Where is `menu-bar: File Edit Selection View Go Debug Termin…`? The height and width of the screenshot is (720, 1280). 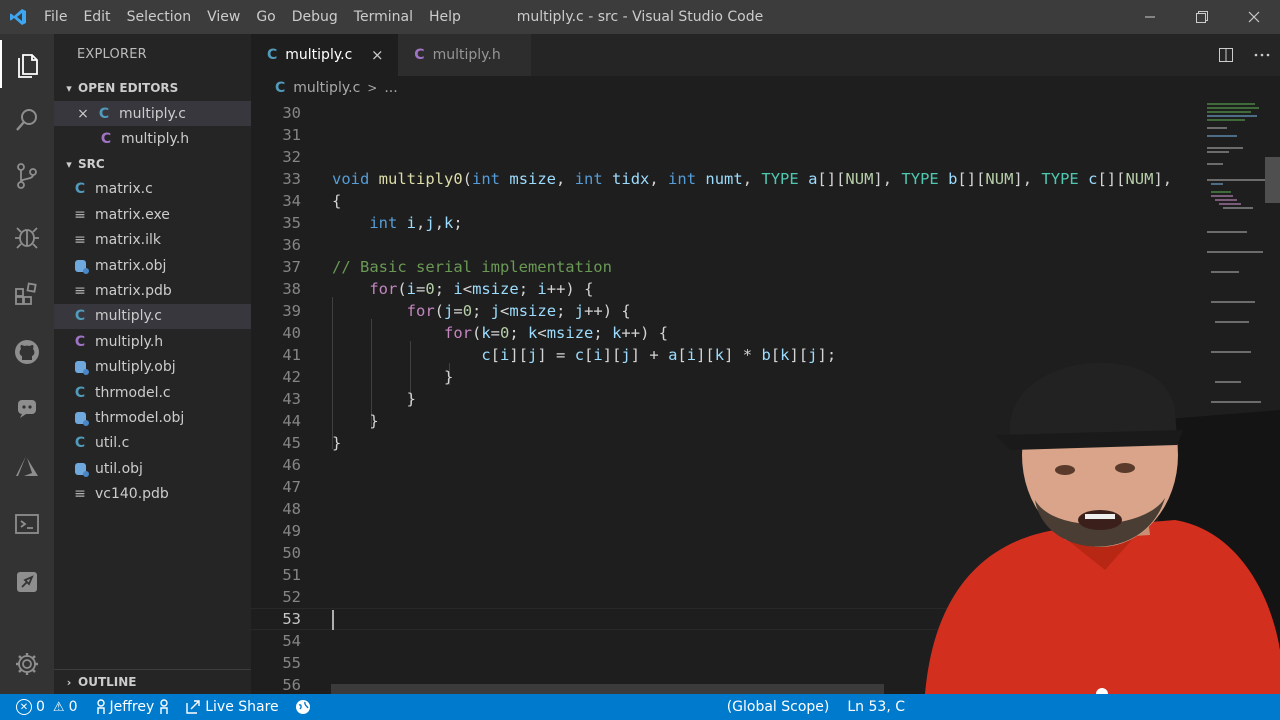 menu-bar: File Edit Selection View Go Debug Termin… is located at coordinates (252, 17).